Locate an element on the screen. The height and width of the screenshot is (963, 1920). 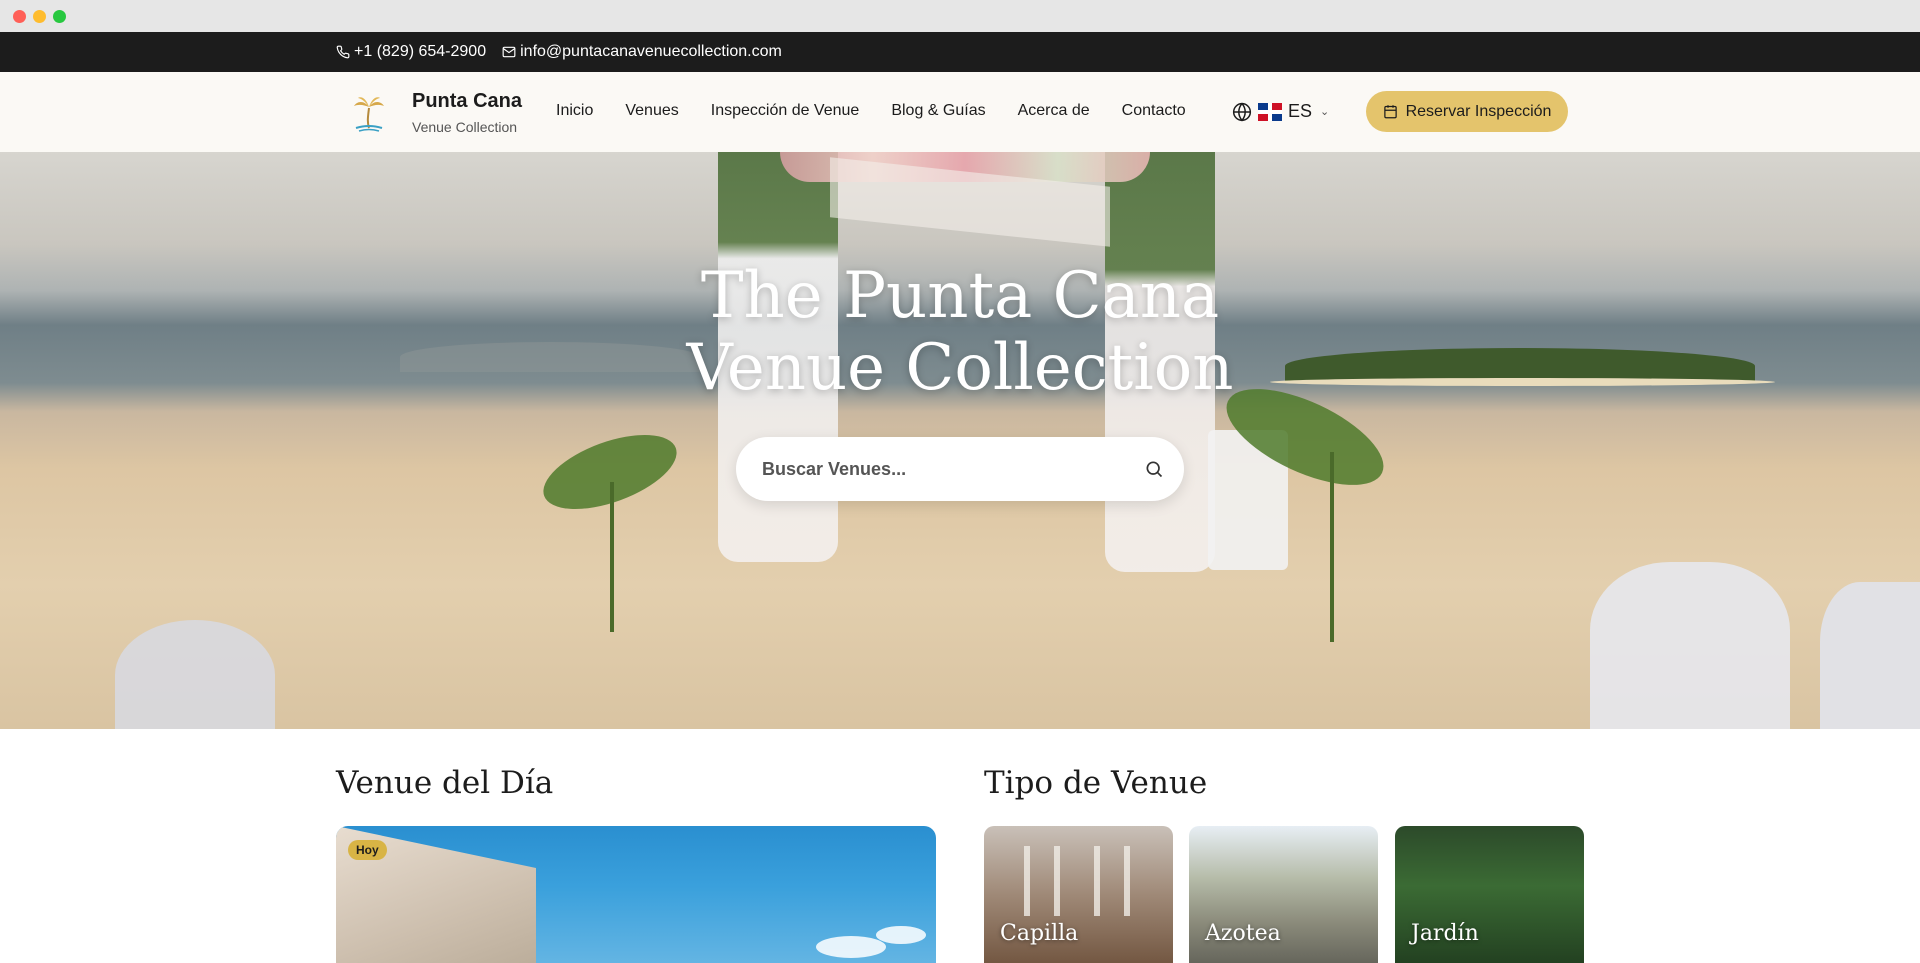
nav-item-inspeccion: Inspección de Venue is located at coordinates (785, 111).